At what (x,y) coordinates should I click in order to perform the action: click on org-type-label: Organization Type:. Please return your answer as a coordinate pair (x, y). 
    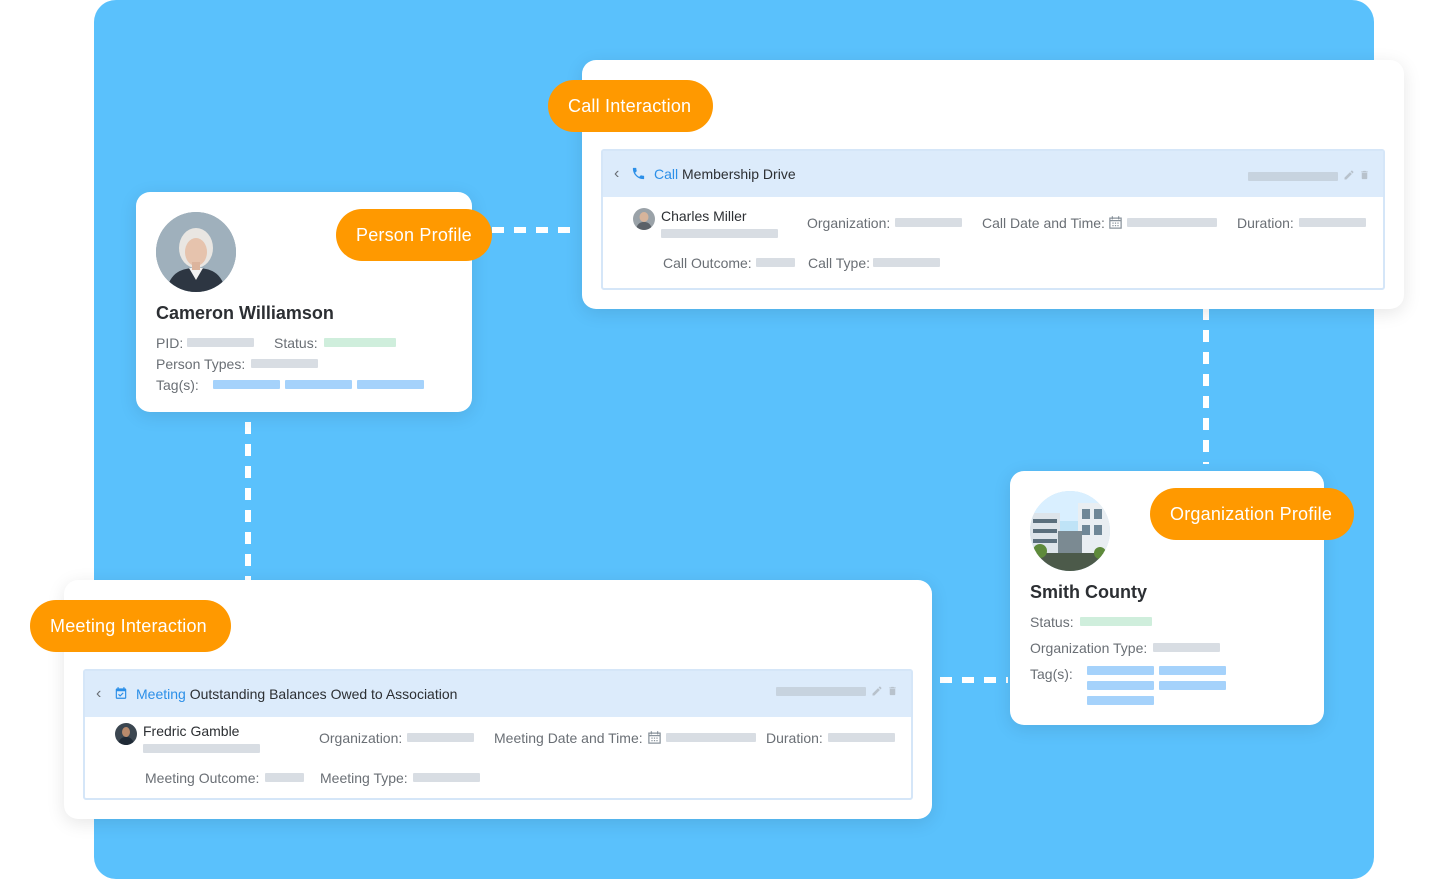
    Looking at the image, I should click on (1089, 648).